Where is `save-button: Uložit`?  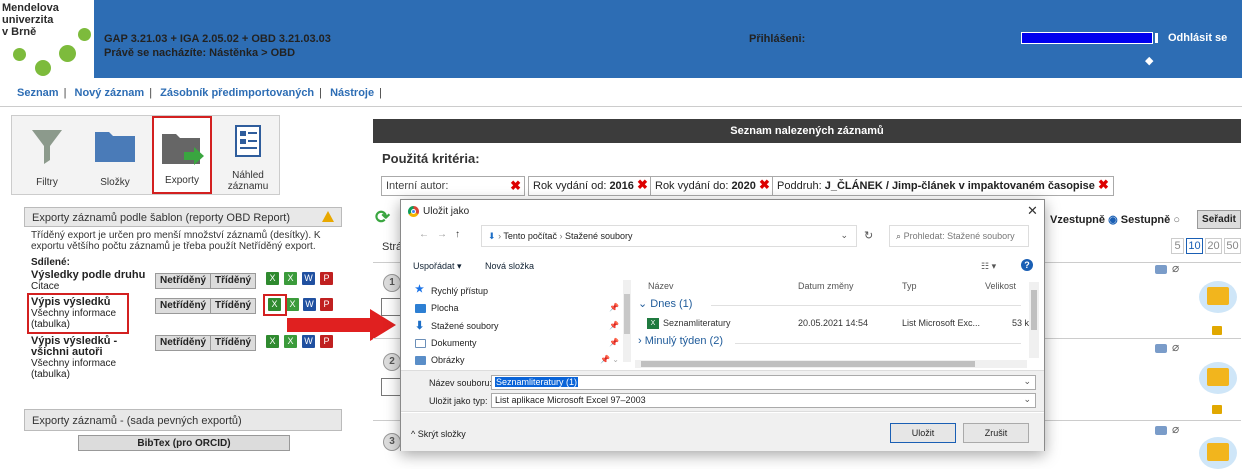
save-button: Uložit is located at coordinates (923, 433).